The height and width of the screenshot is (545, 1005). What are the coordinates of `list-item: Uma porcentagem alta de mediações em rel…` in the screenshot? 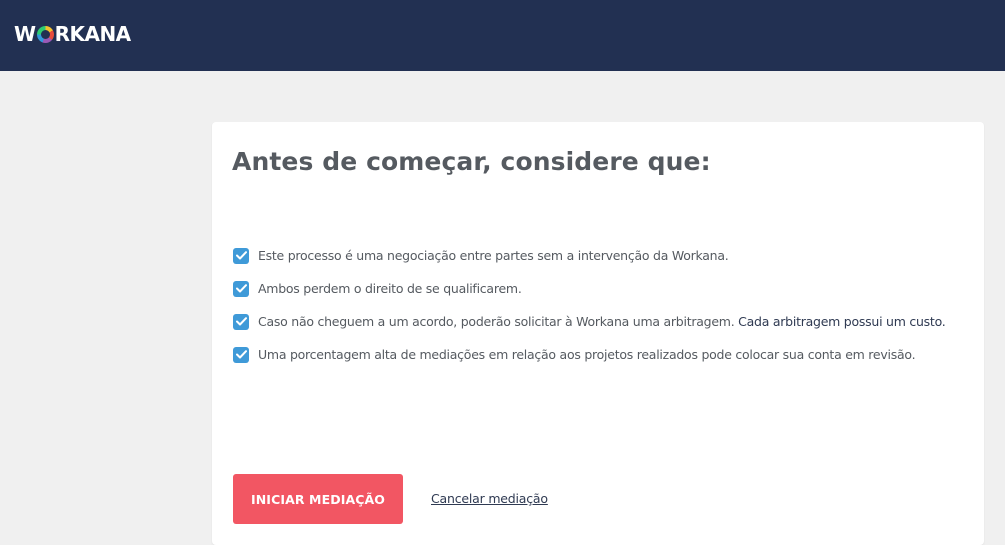 It's located at (589, 354).